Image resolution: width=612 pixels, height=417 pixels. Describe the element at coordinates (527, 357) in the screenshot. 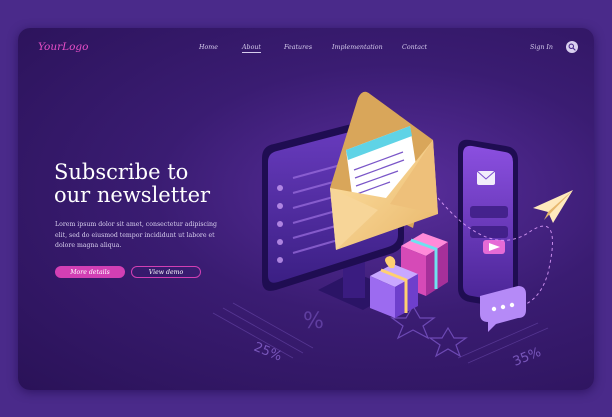

I see `discount-label-right: 35%` at that location.